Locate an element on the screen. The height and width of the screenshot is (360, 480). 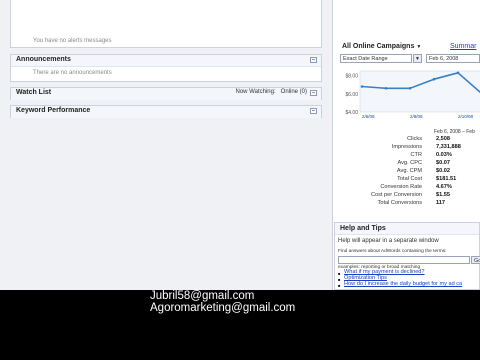
keyword-performance-panel: Keyword Performance is located at coordinates (166, 111).